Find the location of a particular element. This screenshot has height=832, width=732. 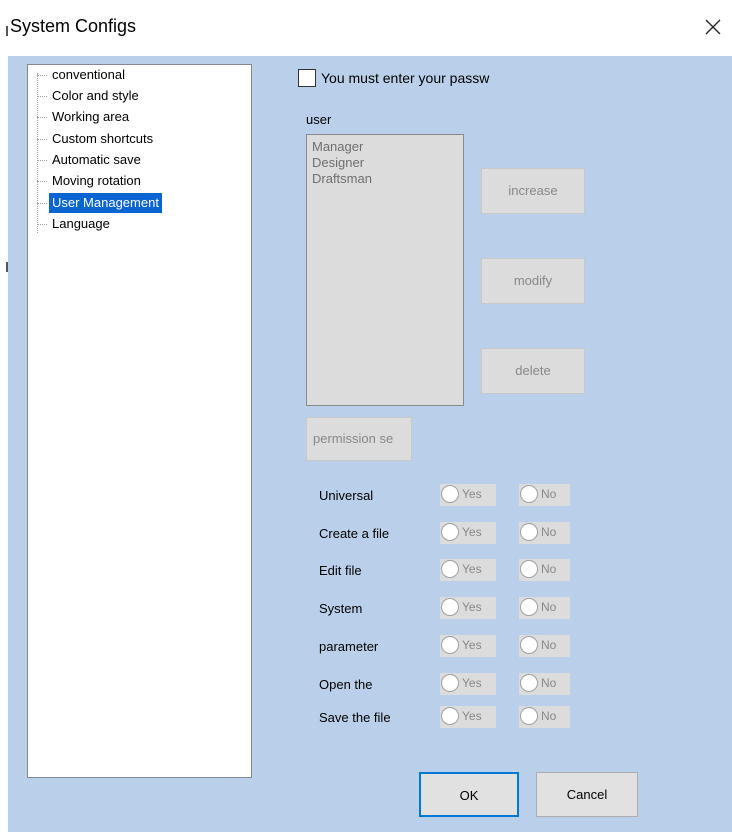

list-item: Manager is located at coordinates (387, 147).